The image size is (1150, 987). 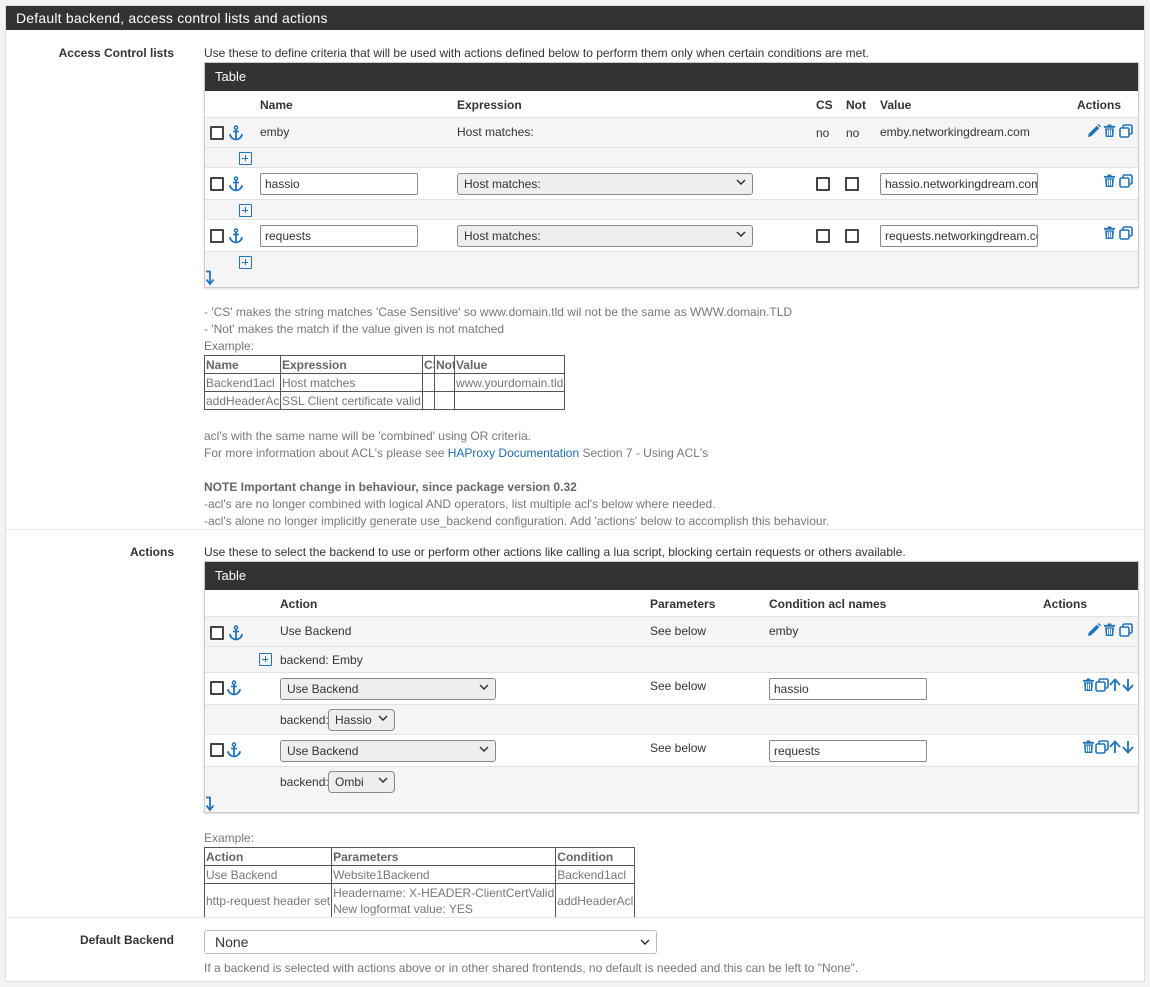 What do you see at coordinates (896, 105) in the screenshot?
I see `acl-col-value: Value` at bounding box center [896, 105].